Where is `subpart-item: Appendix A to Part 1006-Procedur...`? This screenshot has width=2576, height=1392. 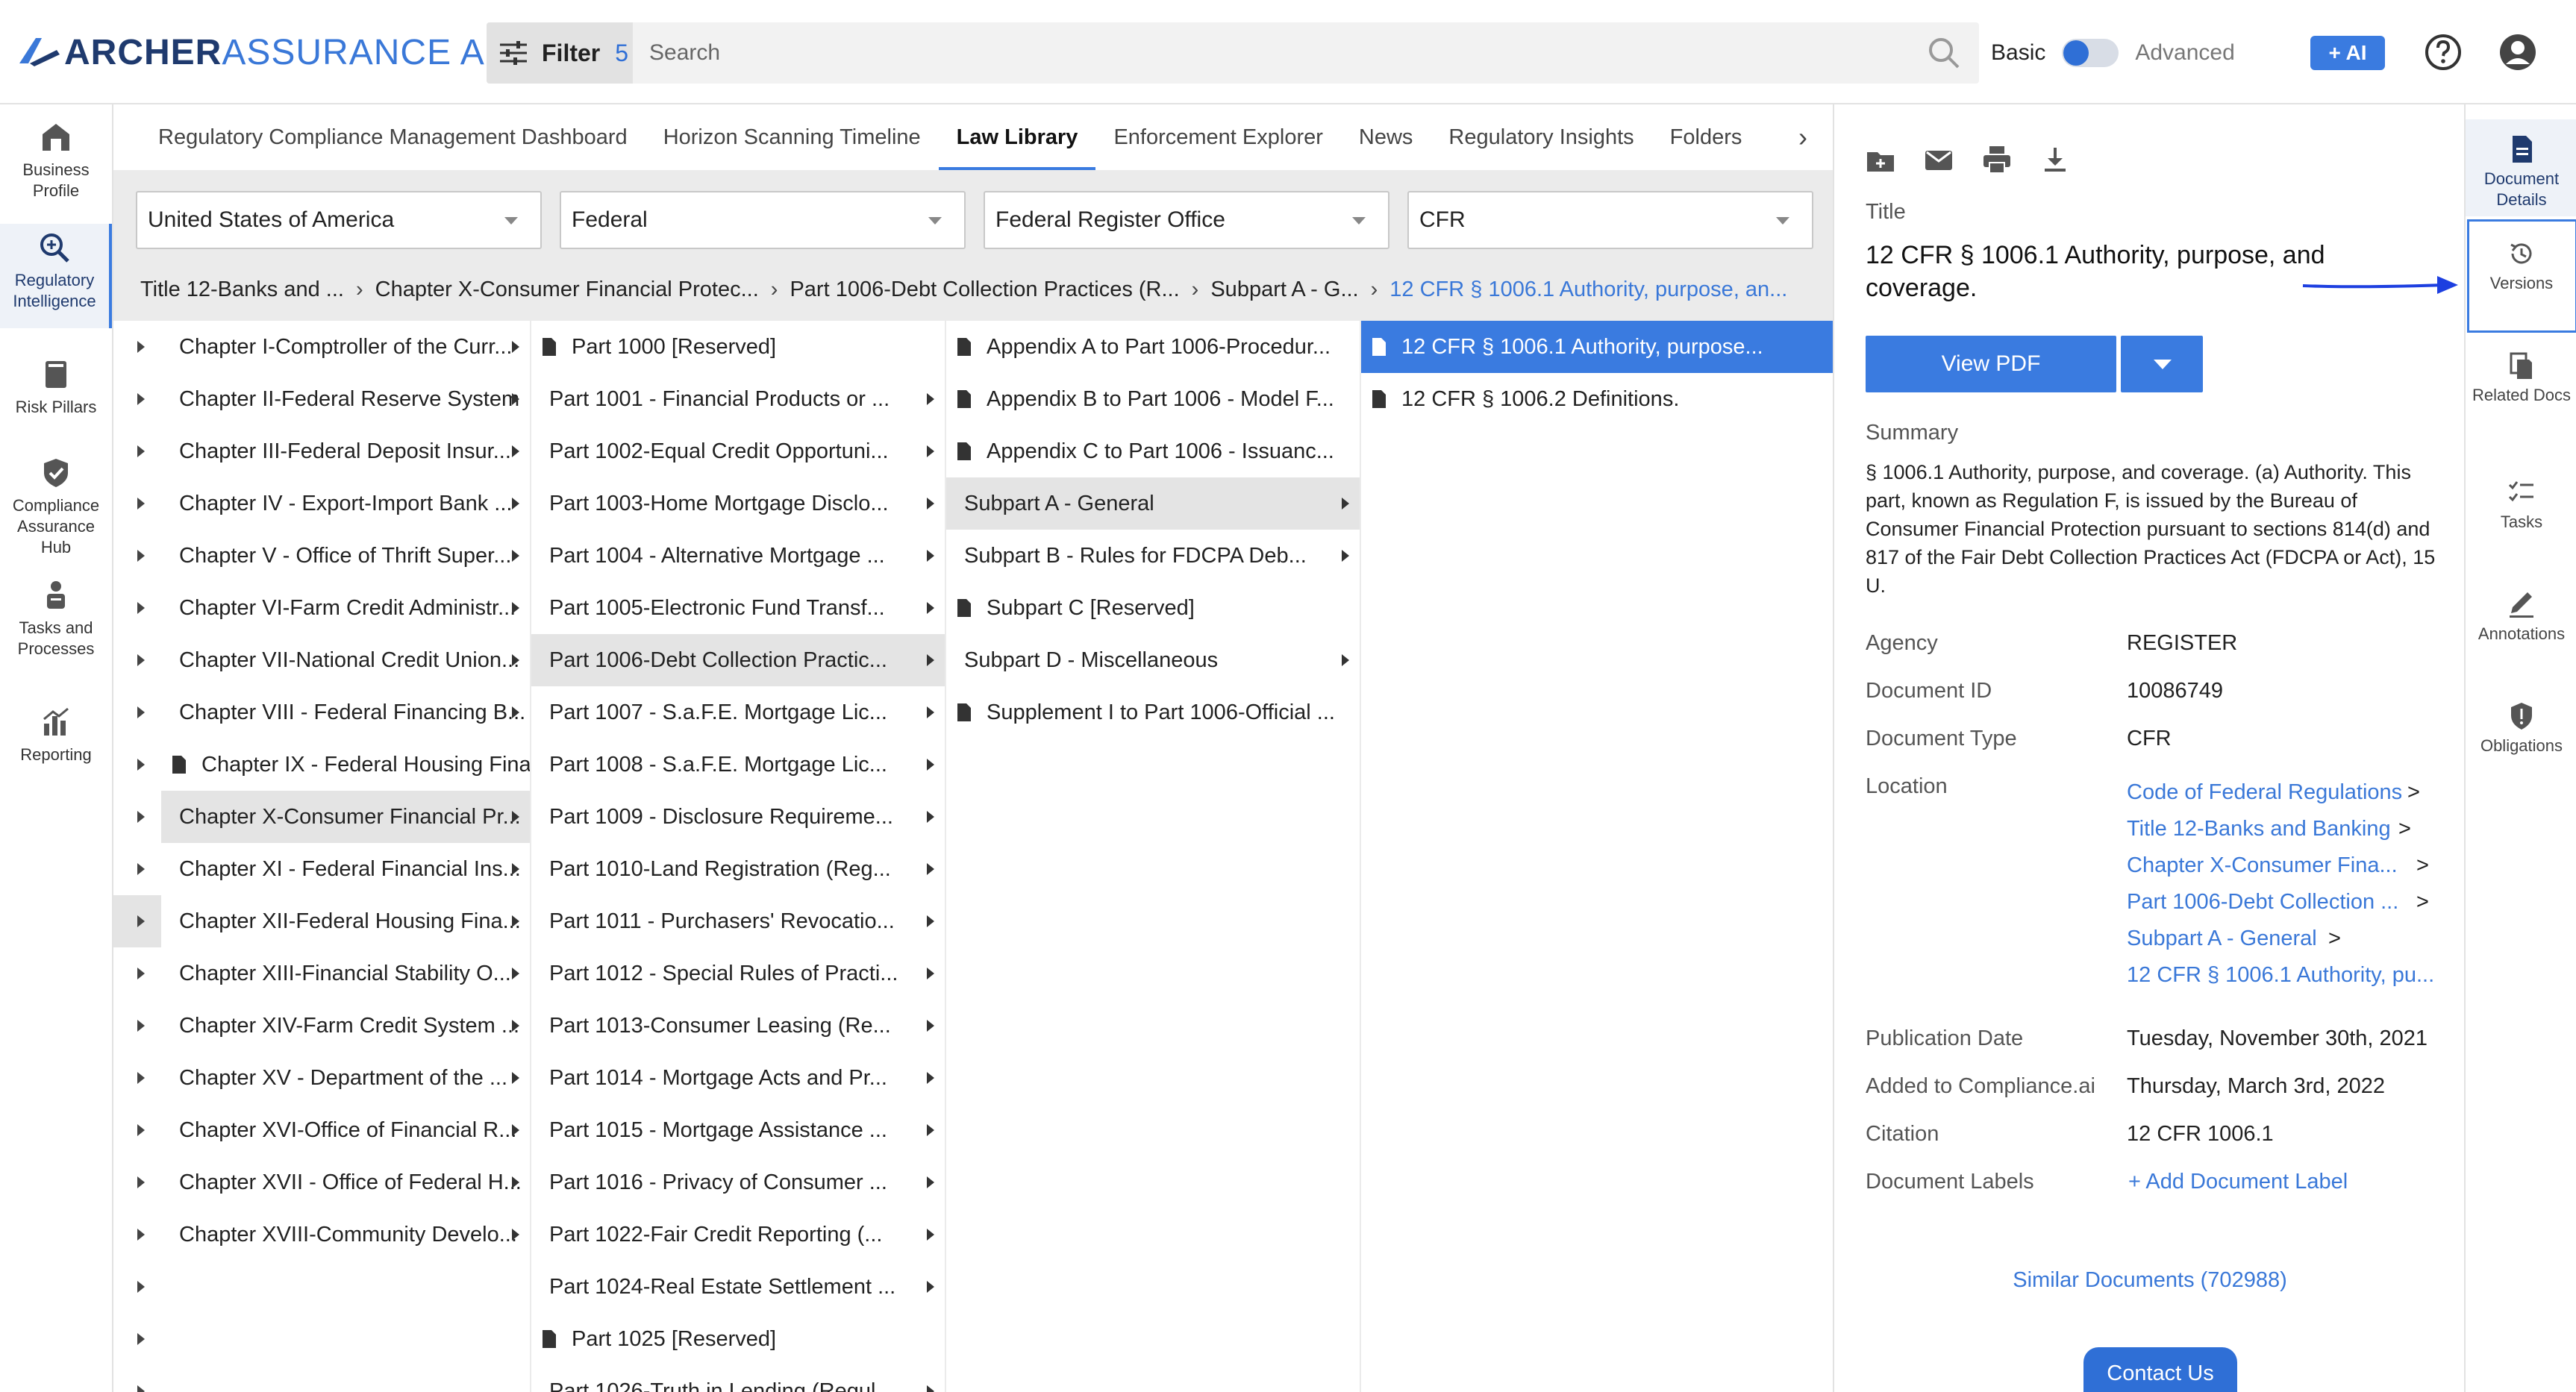 subpart-item: Appendix A to Part 1006-Procedur... is located at coordinates (1153, 347).